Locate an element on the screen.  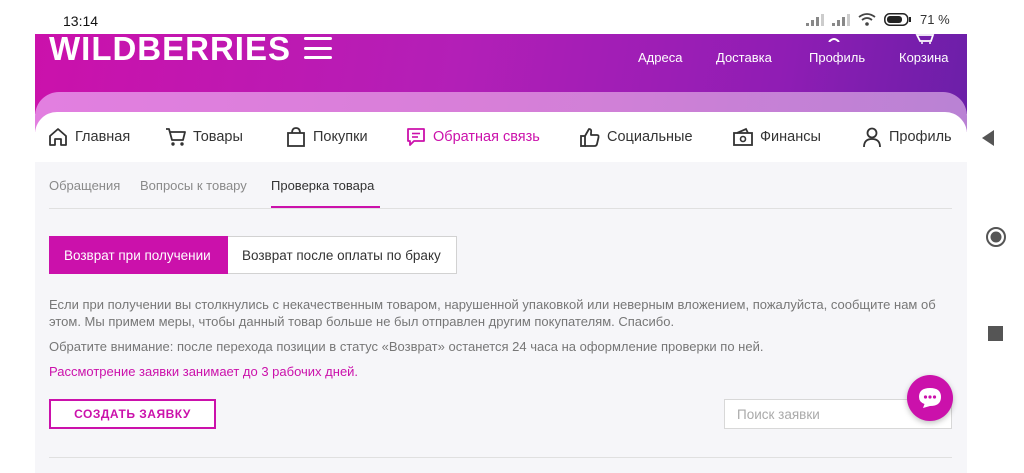
header-nav-delivery: Доставка is located at coordinates (744, 57).